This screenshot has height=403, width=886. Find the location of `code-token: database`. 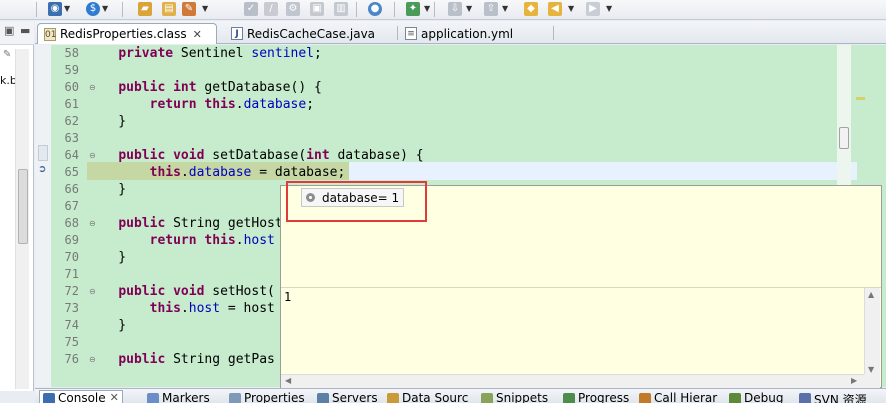

code-token: database is located at coordinates (275, 104).